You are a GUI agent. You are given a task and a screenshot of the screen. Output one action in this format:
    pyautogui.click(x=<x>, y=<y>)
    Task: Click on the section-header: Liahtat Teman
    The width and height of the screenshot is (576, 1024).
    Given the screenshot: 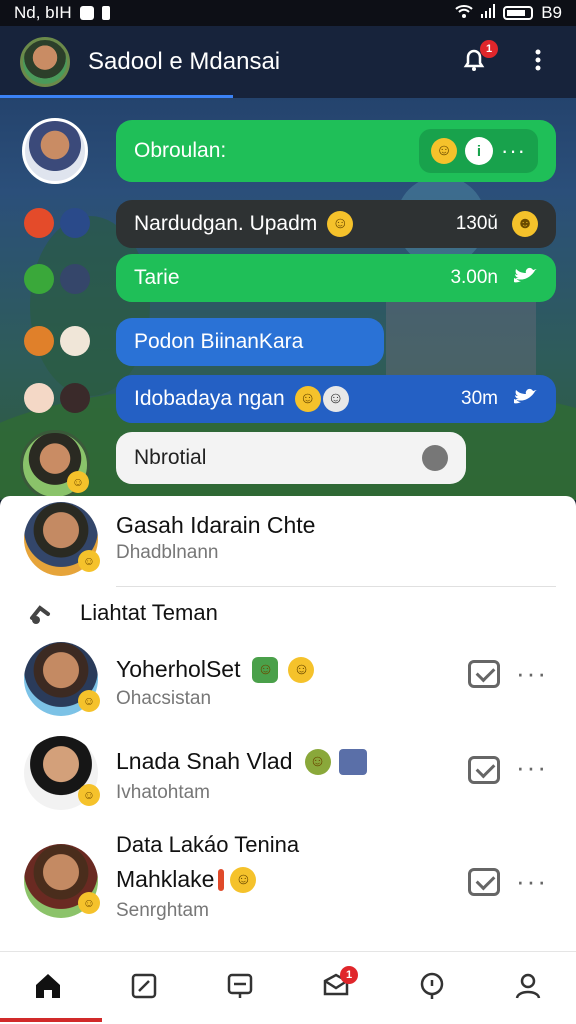 What is the action you would take?
    pyautogui.click(x=288, y=614)
    